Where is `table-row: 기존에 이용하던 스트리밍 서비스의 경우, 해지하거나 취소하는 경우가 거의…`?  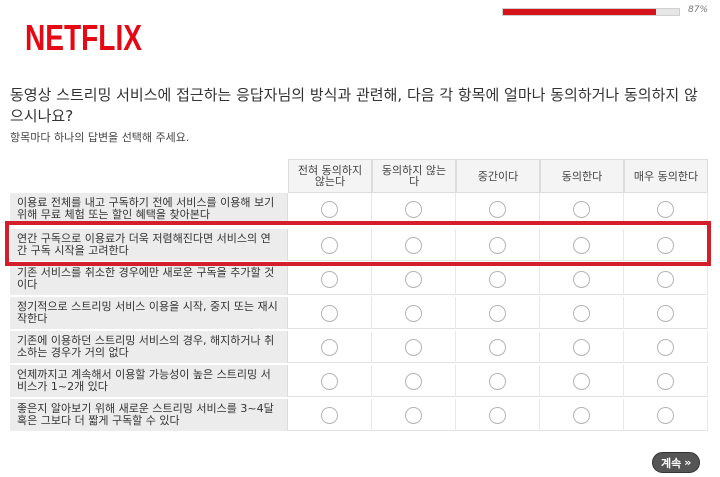 table-row: 기존에 이용하던 스트리밍 서비스의 경우, 해지하거나 취소하는 경우가 거의… is located at coordinates (359, 347).